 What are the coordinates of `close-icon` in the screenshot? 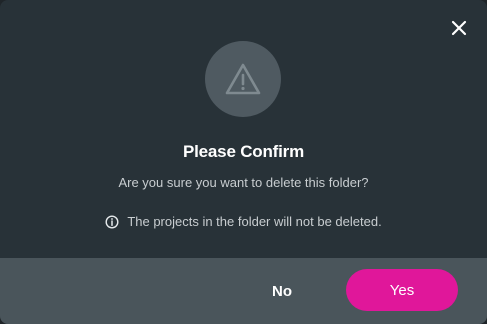 It's located at (459, 28).